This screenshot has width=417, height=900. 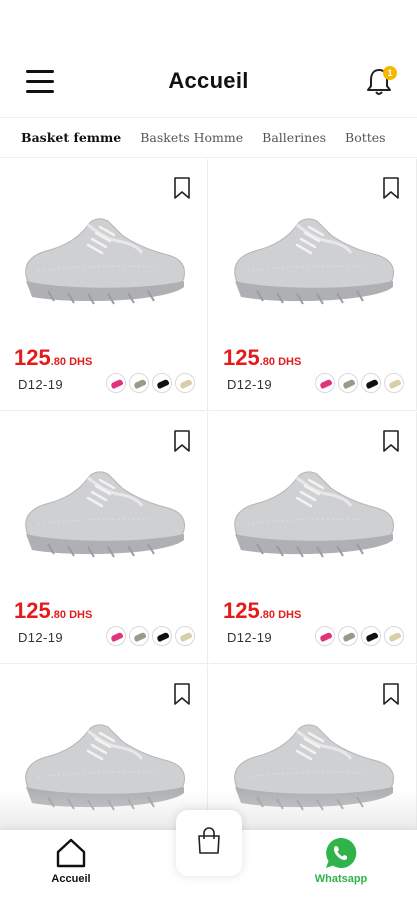 What do you see at coordinates (71, 137) in the screenshot?
I see `tab-basket-femme: Basket femme` at bounding box center [71, 137].